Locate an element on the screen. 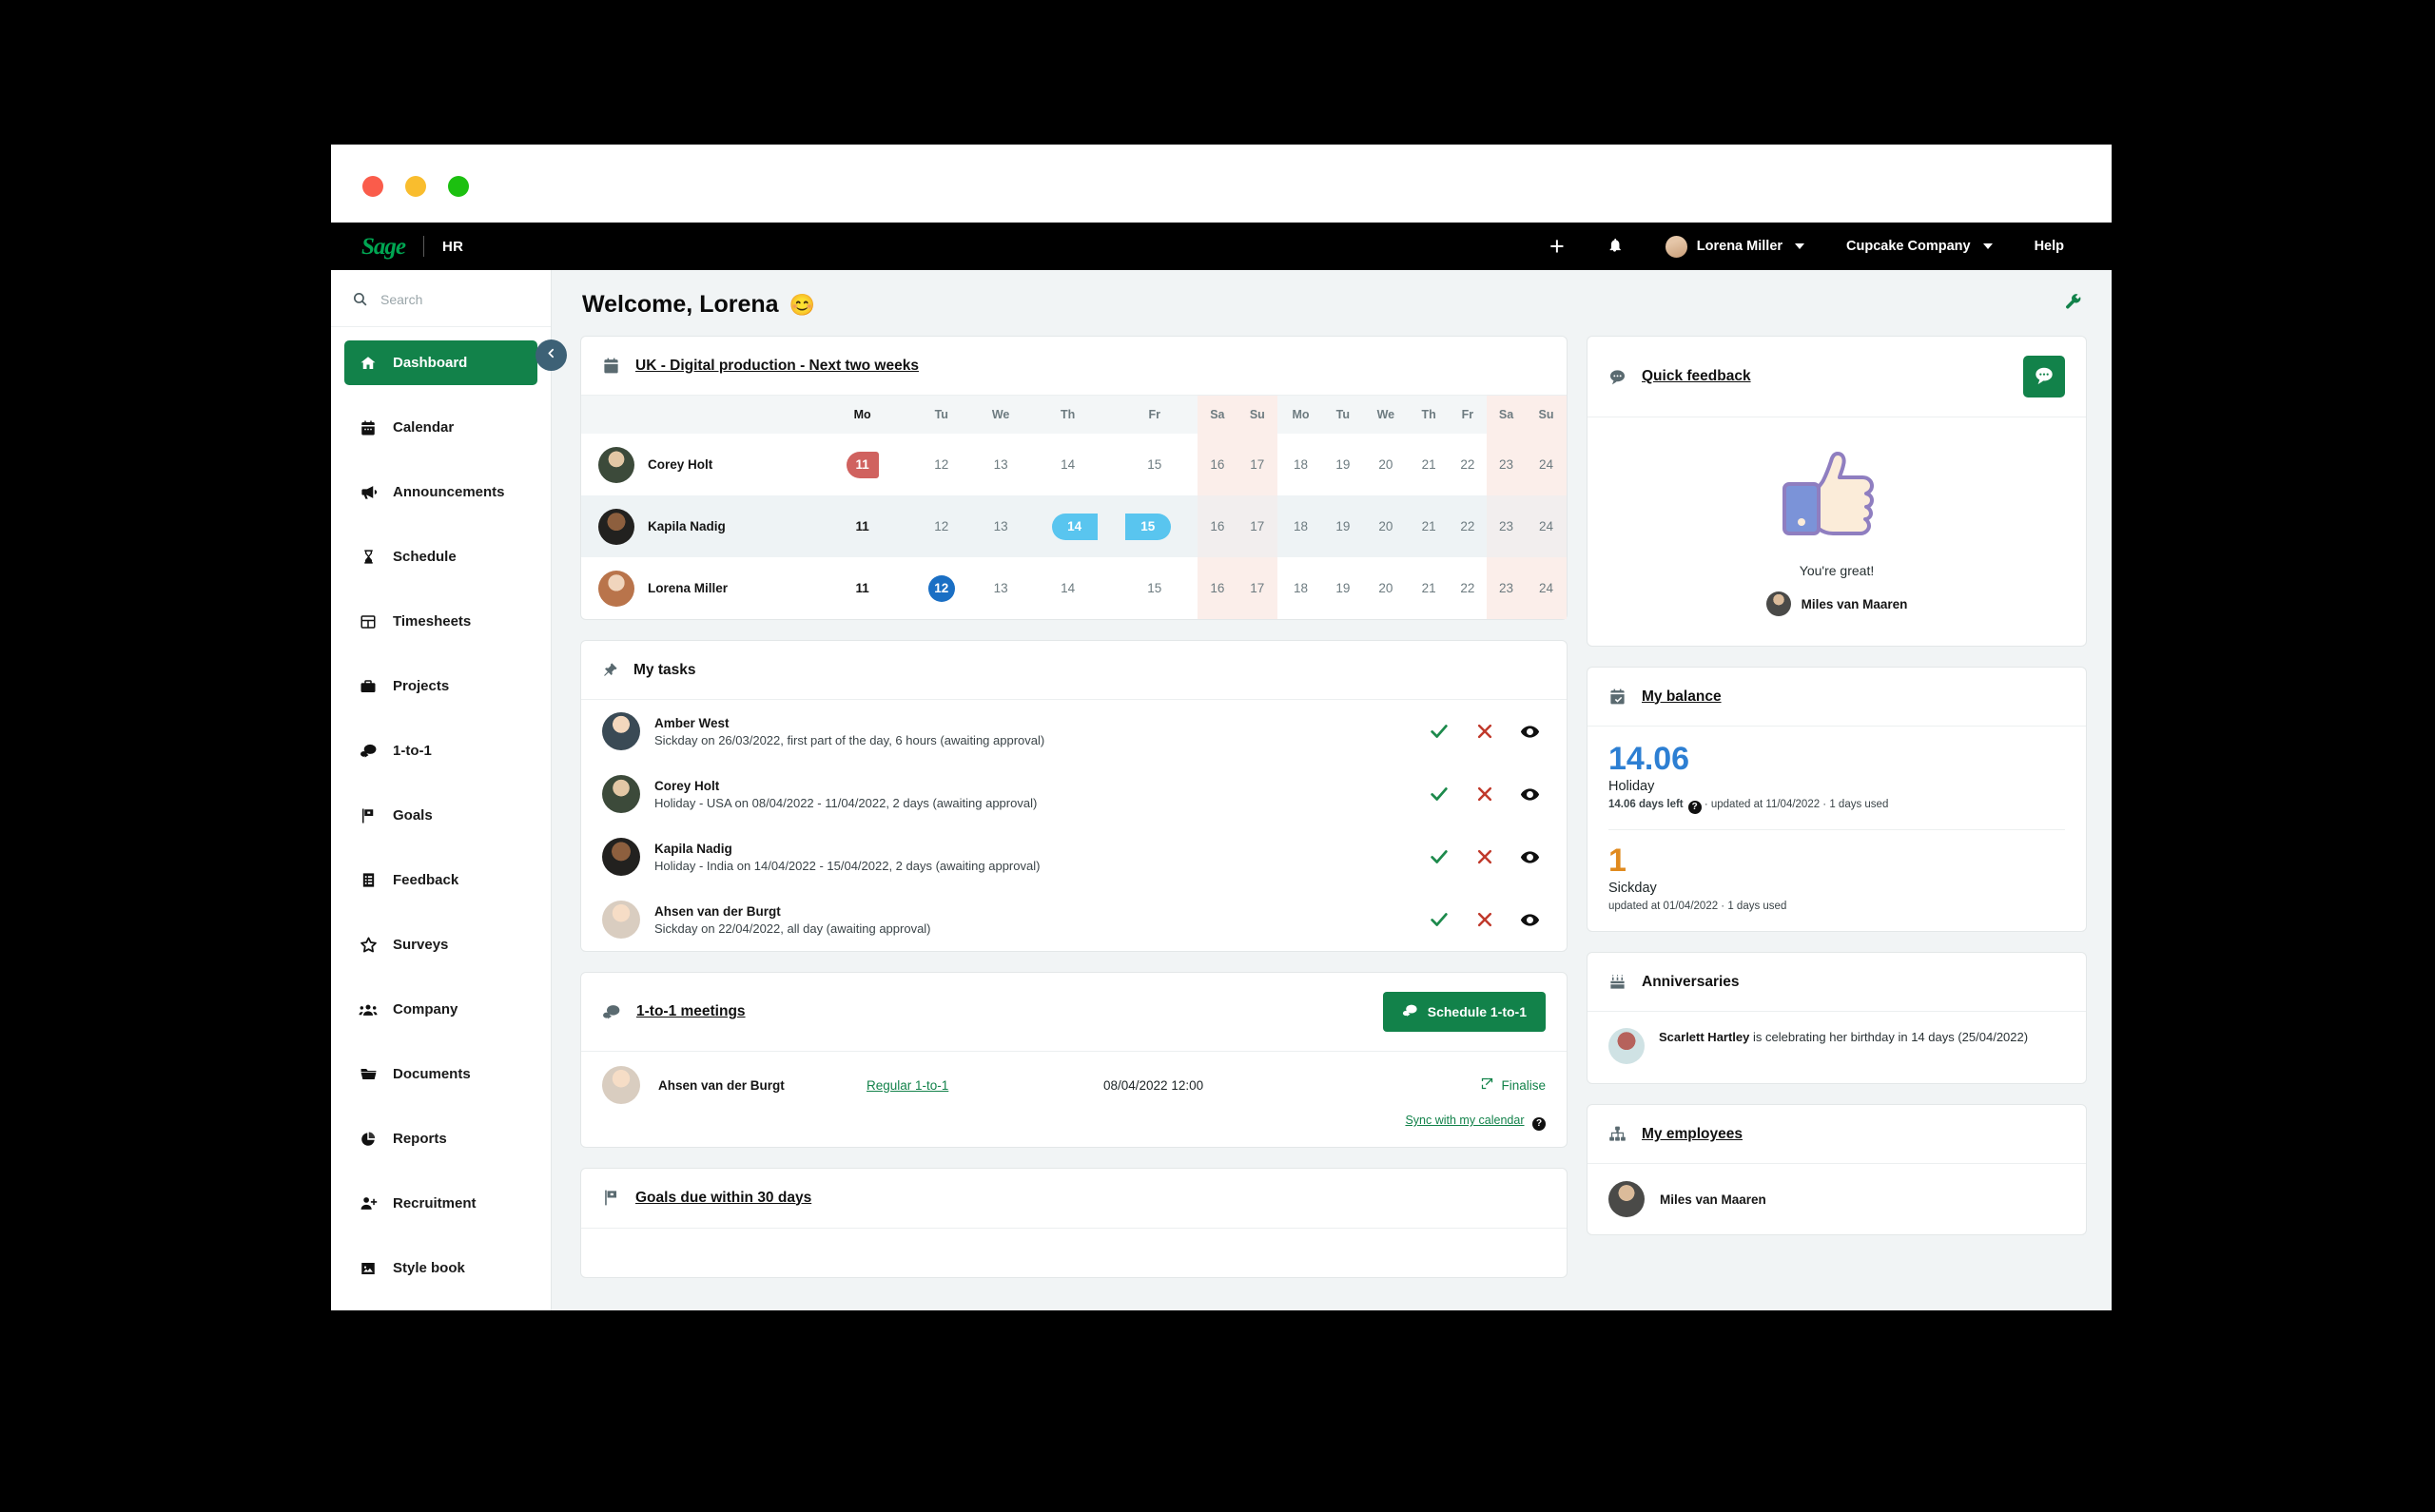  sidebar-item-reports: Reports is located at coordinates (440, 1138).